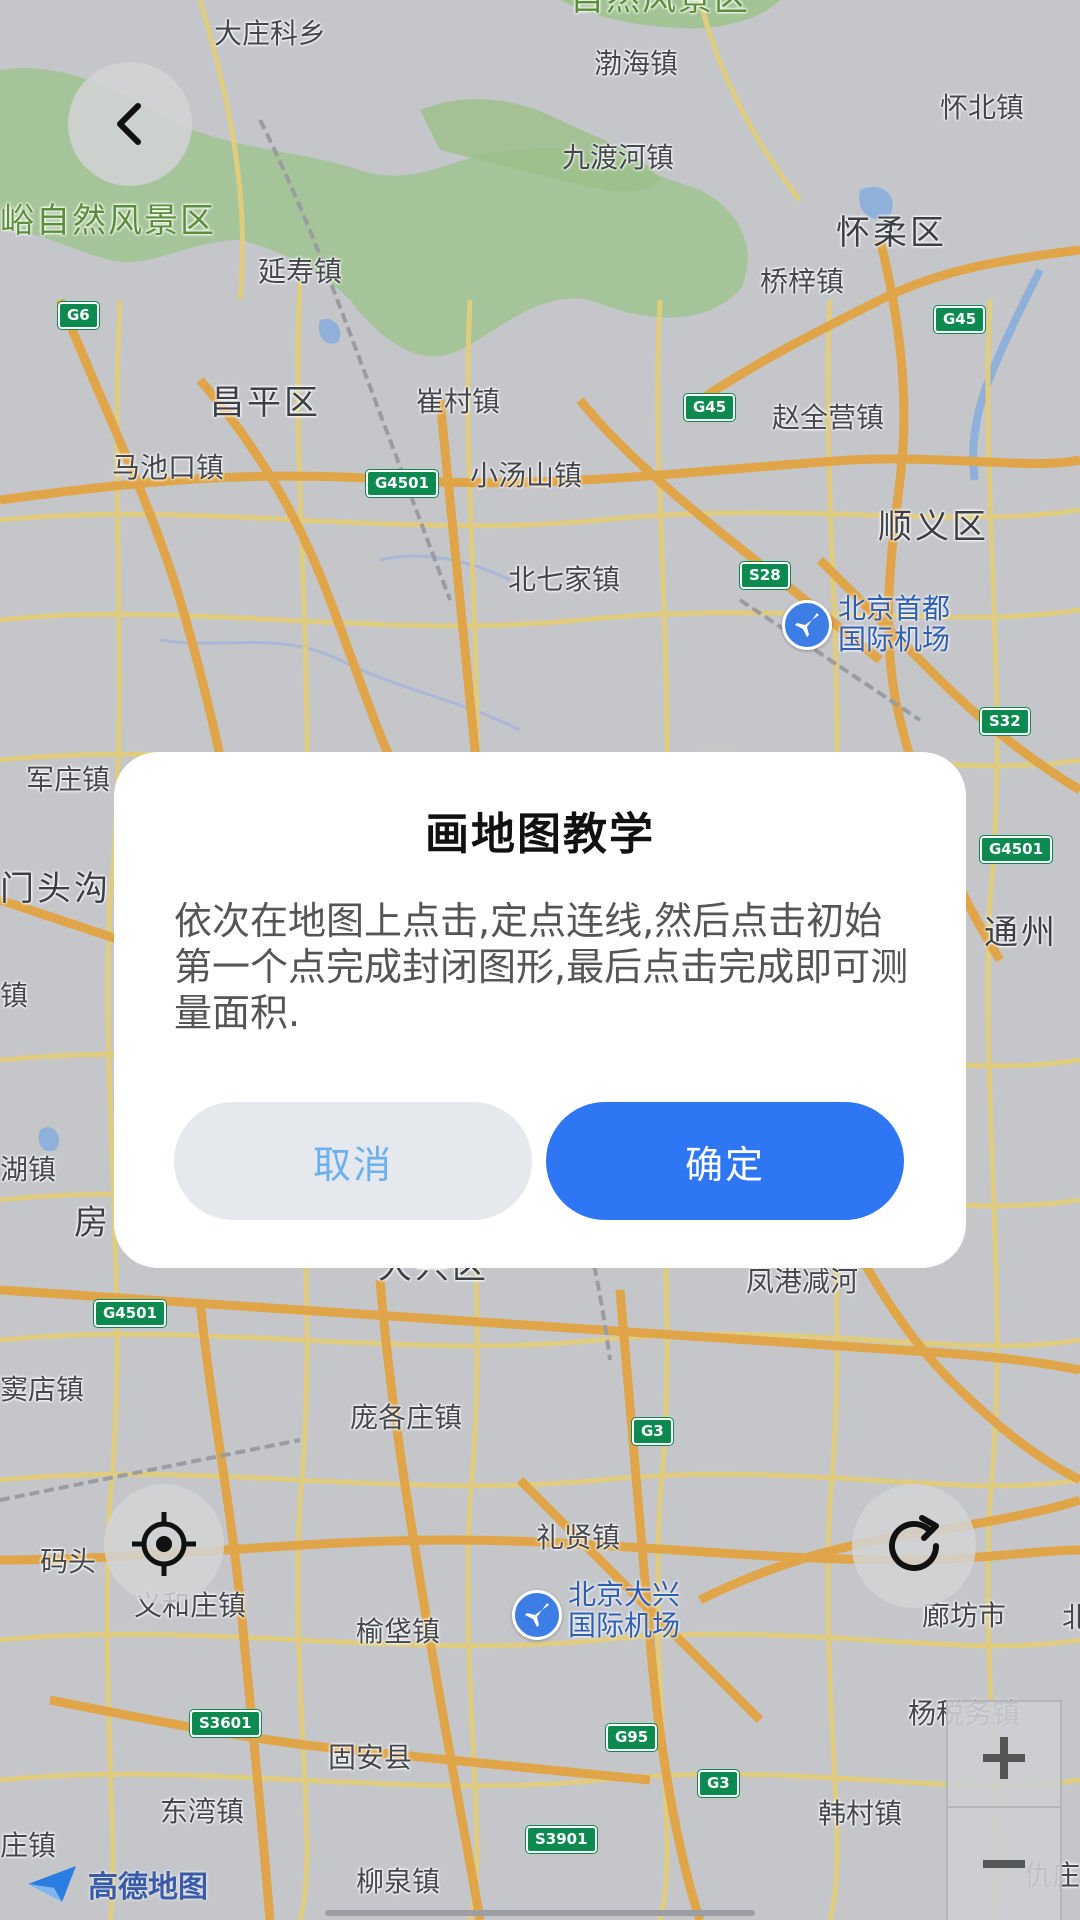 Image resolution: width=1080 pixels, height=1920 pixels. Describe the element at coordinates (725, 1161) in the screenshot. I see `confirm-button: 确定` at that location.